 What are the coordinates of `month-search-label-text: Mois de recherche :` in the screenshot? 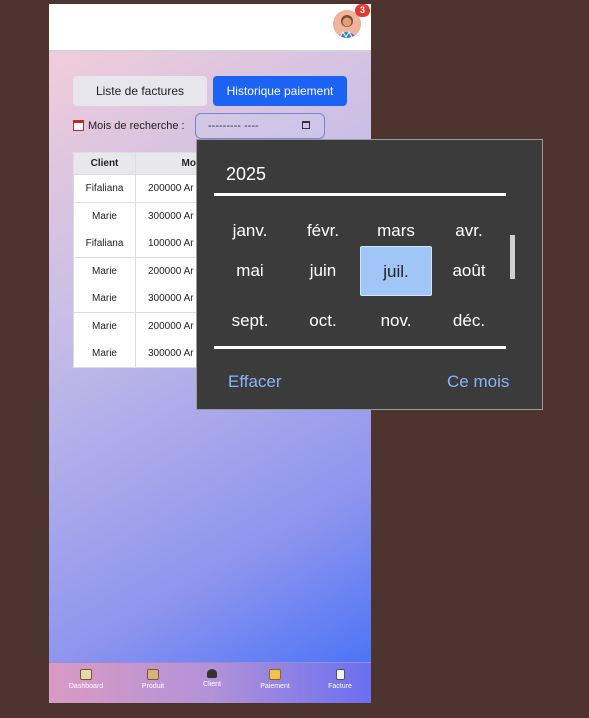 It's located at (136, 126).